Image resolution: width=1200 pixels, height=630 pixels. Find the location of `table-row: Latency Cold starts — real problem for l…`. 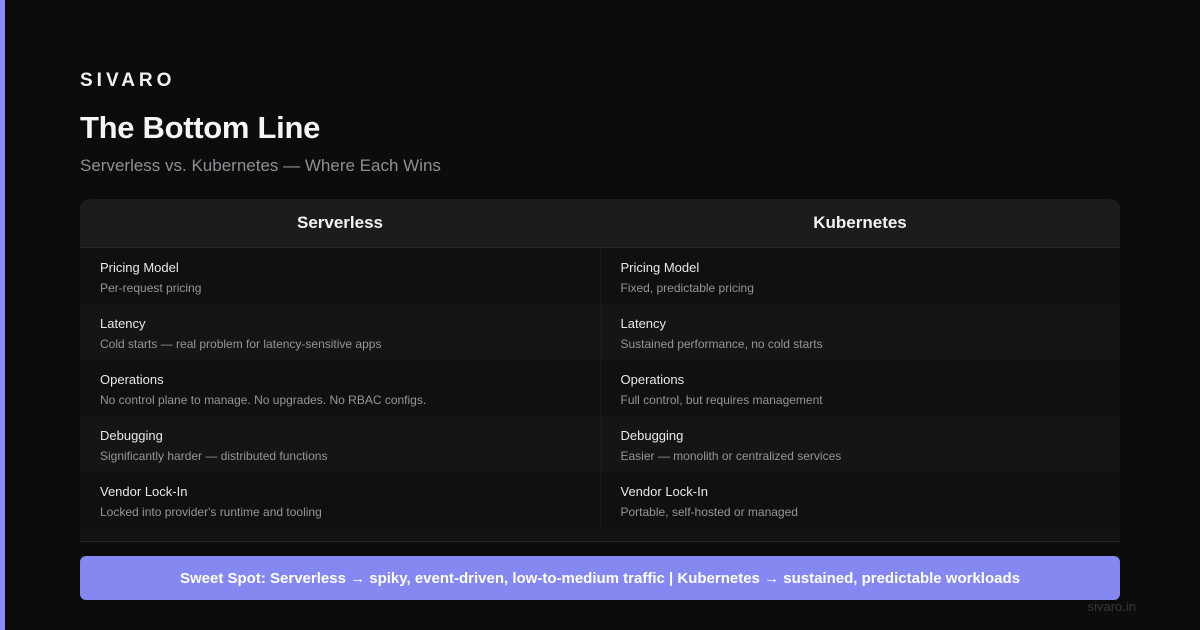

table-row: Latency Cold starts — real problem for l… is located at coordinates (600, 332).